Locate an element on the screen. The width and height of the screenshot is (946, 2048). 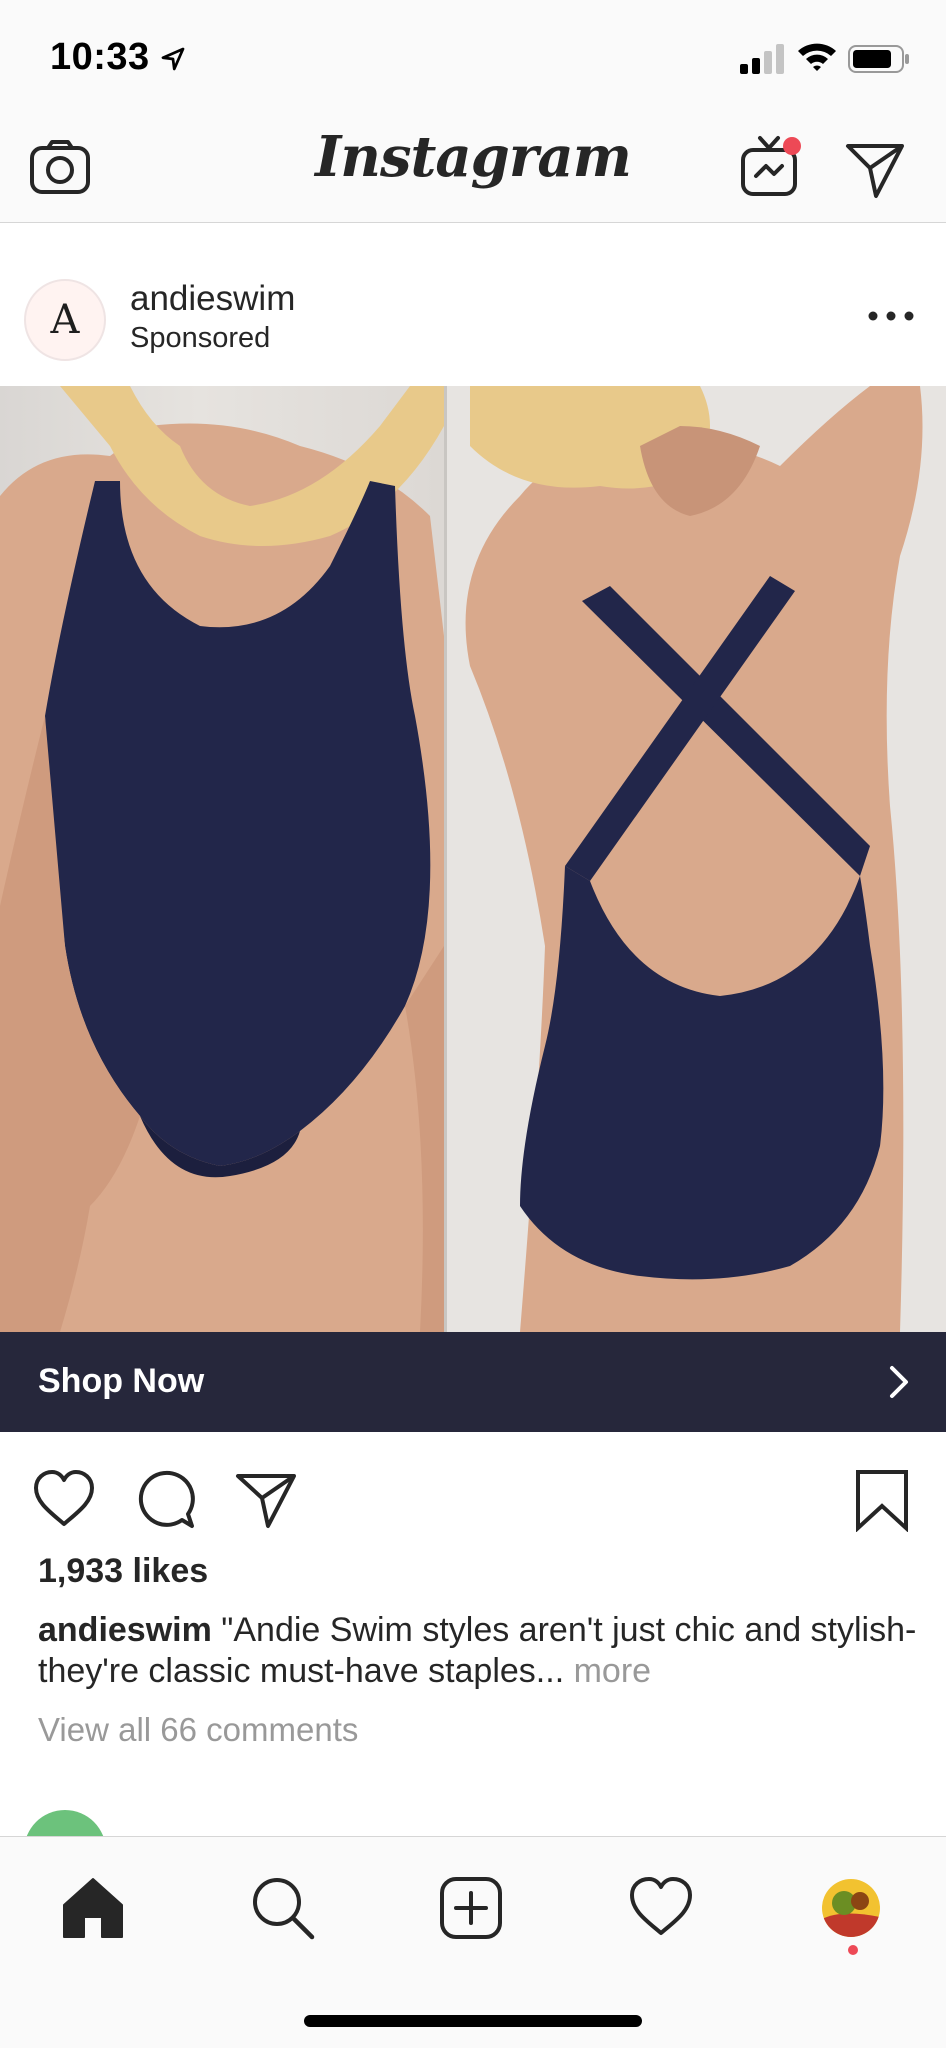
status-bar: 10:33 is located at coordinates (473, 58).